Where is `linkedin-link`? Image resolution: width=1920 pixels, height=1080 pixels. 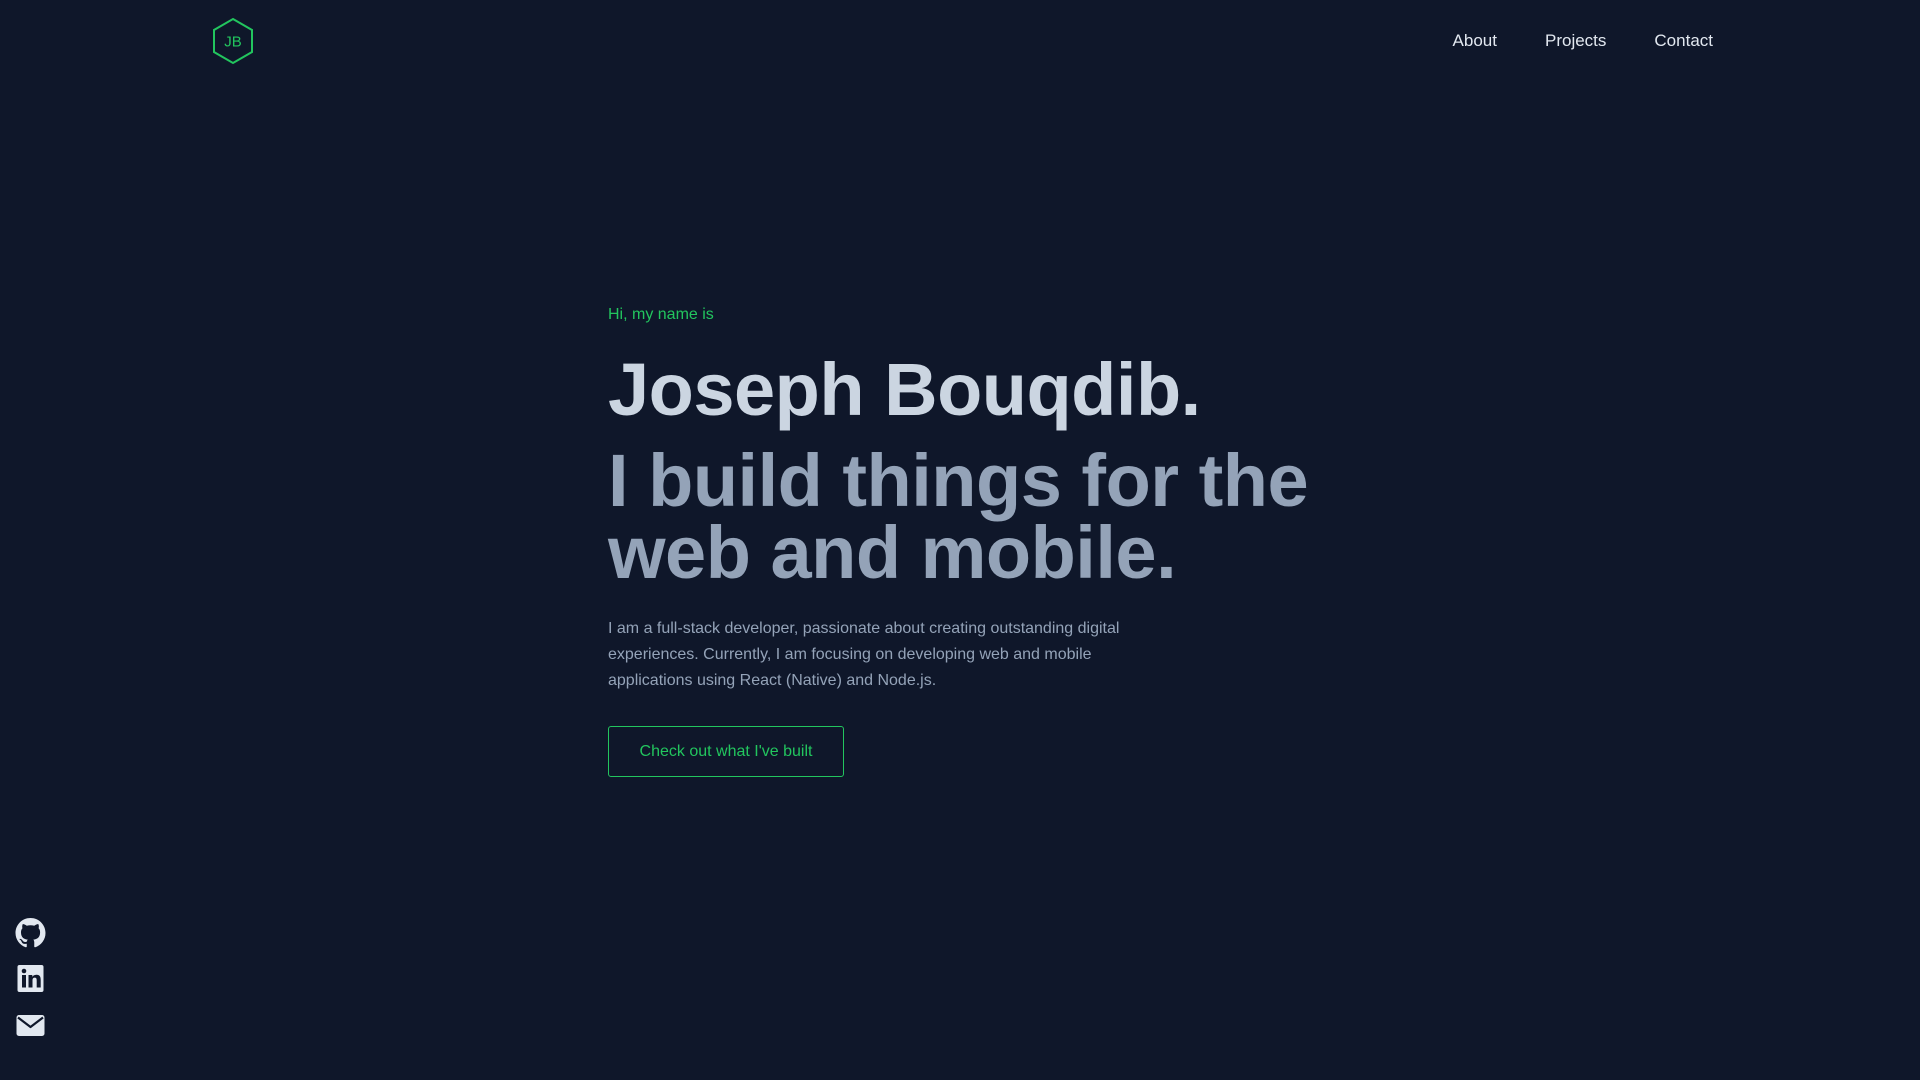
linkedin-link is located at coordinates (30, 979).